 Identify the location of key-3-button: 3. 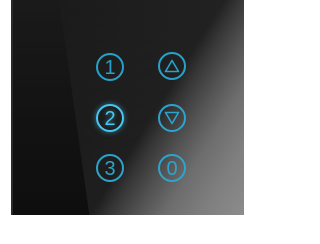
(110, 168).